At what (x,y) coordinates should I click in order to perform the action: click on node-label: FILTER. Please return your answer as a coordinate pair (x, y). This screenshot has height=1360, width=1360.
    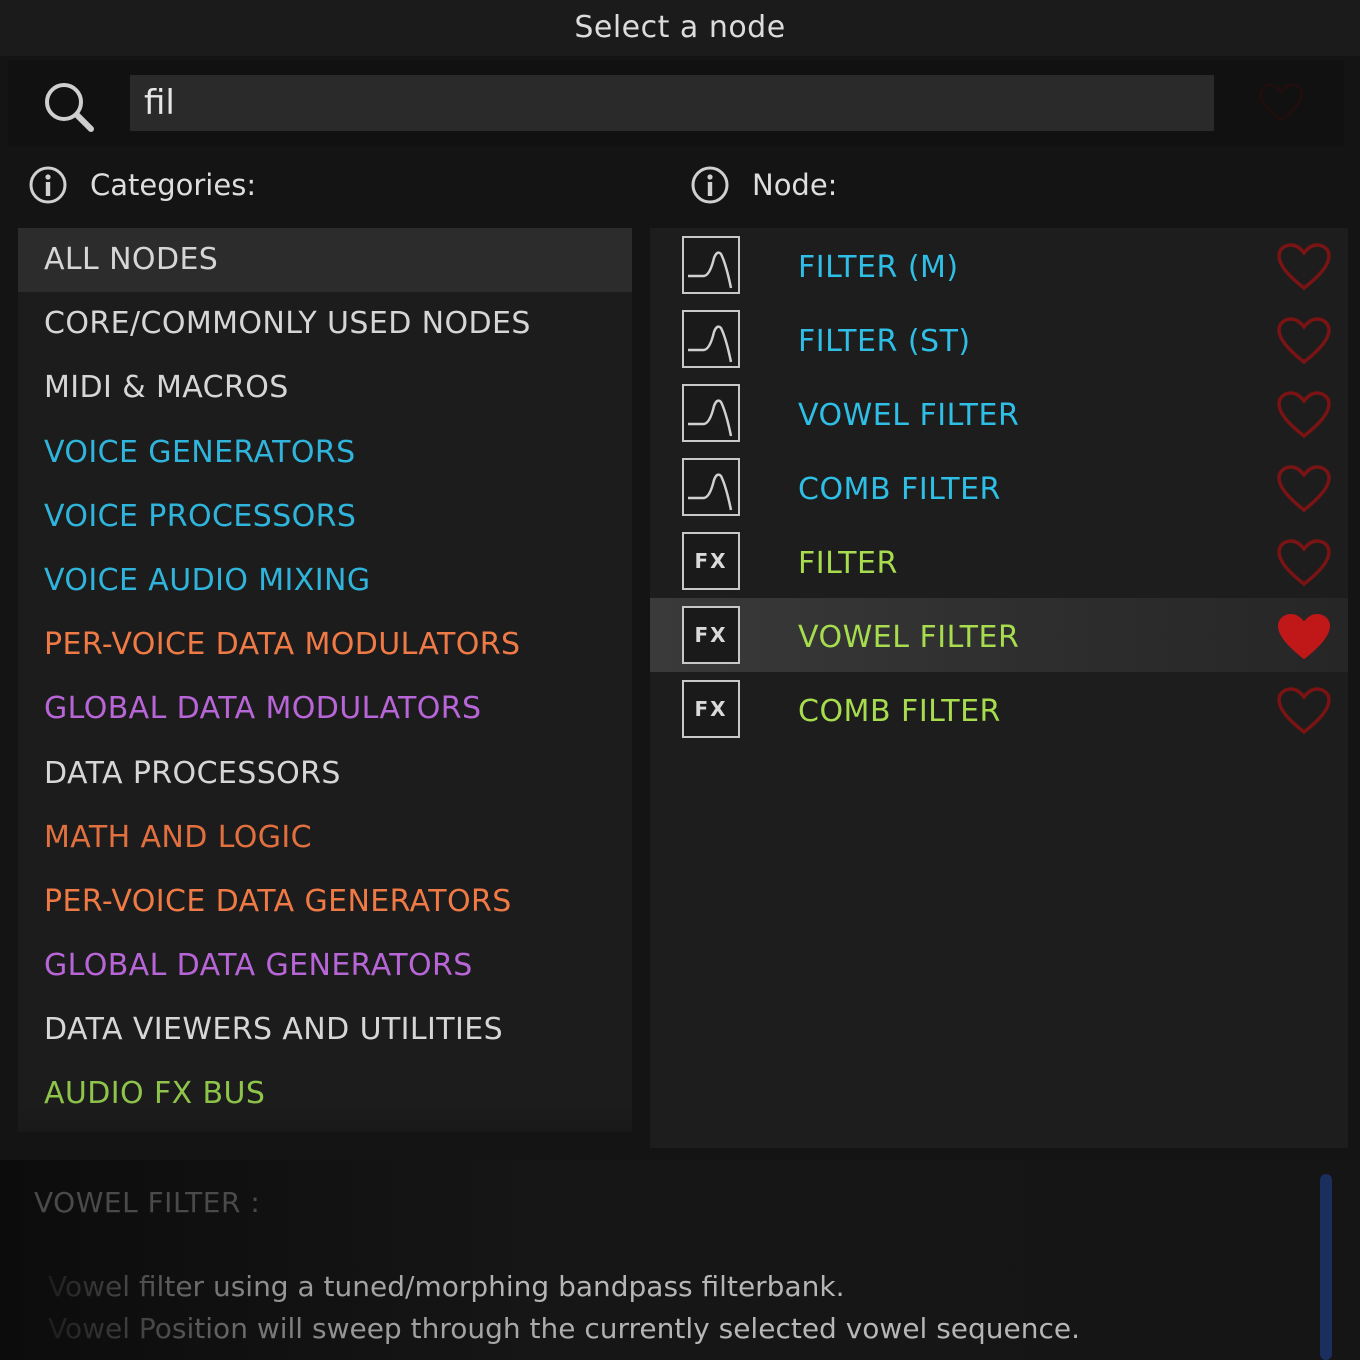
    Looking at the image, I should click on (848, 563).